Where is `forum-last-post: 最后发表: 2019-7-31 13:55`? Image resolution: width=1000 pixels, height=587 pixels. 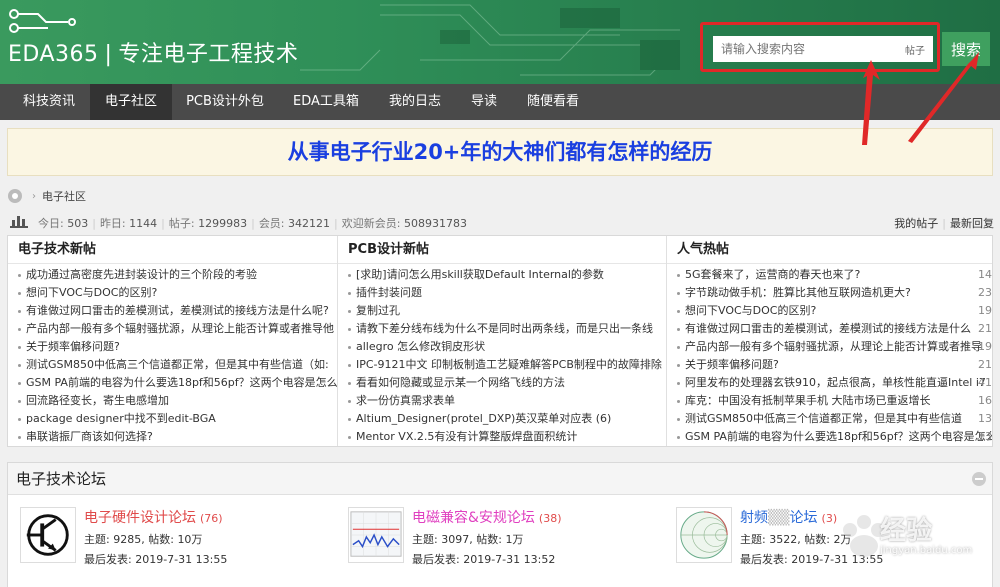 forum-last-post: 最后发表: 2019-7-31 13:55 is located at coordinates (155, 559).